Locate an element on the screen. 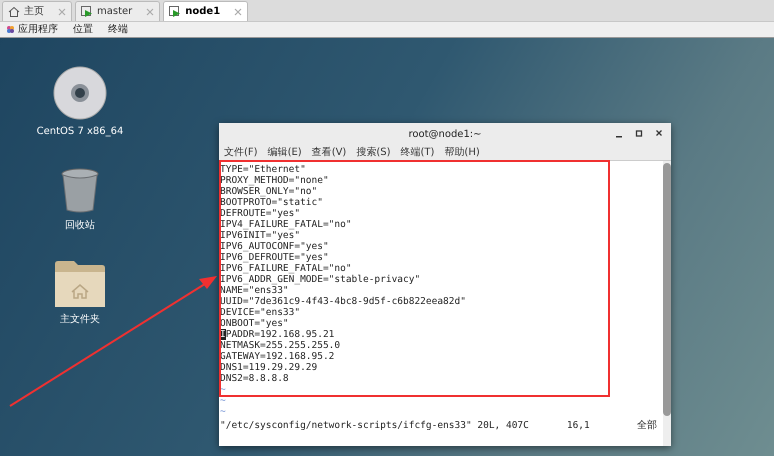  window-title: root@node1:~ is located at coordinates (445, 135).